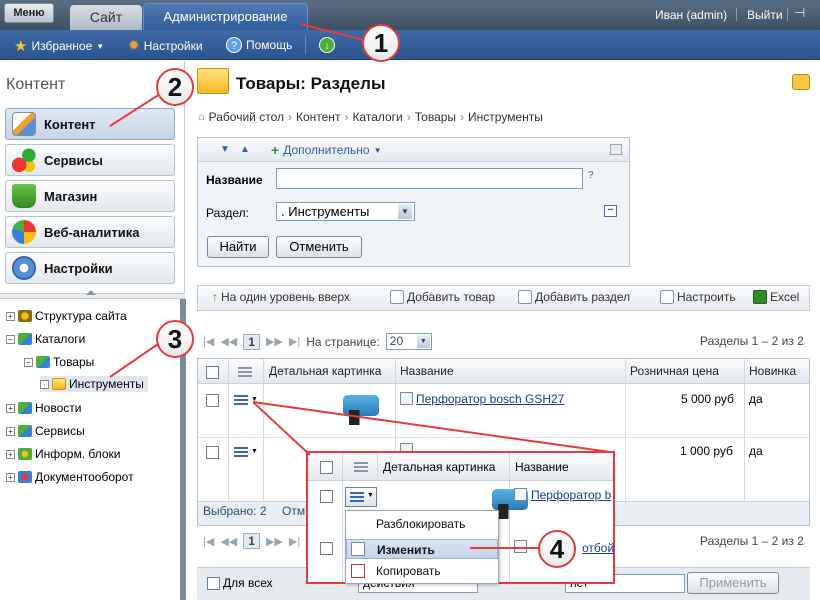 The width and height of the screenshot is (820, 600). Describe the element at coordinates (408, 341) in the screenshot. I see `per-page-select: 20 ▼` at that location.